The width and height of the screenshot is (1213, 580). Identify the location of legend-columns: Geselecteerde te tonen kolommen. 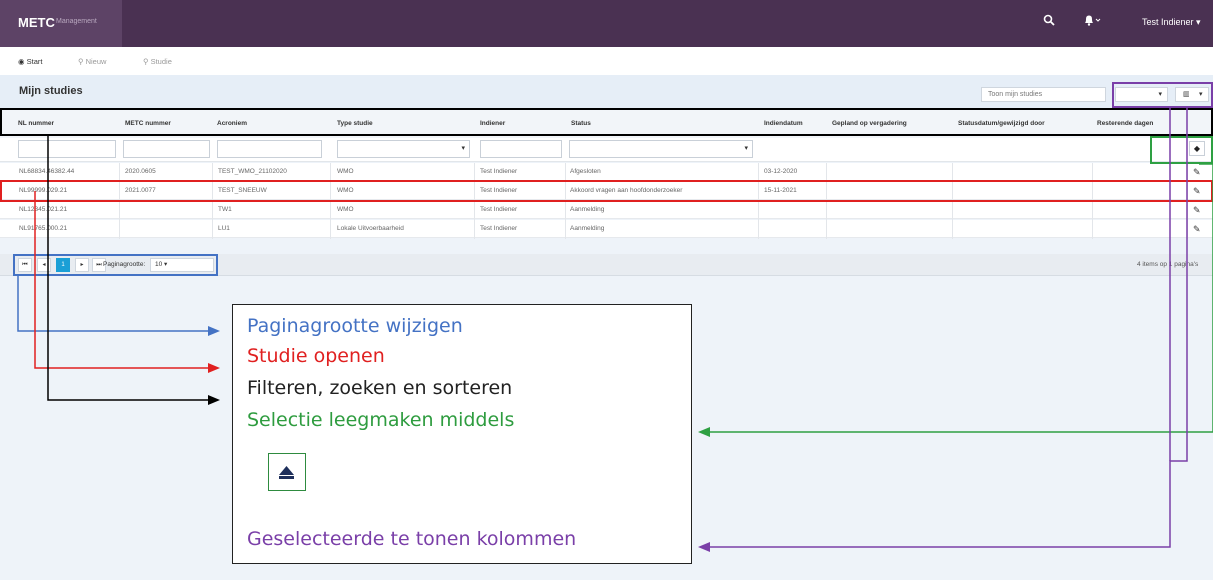
(412, 539).